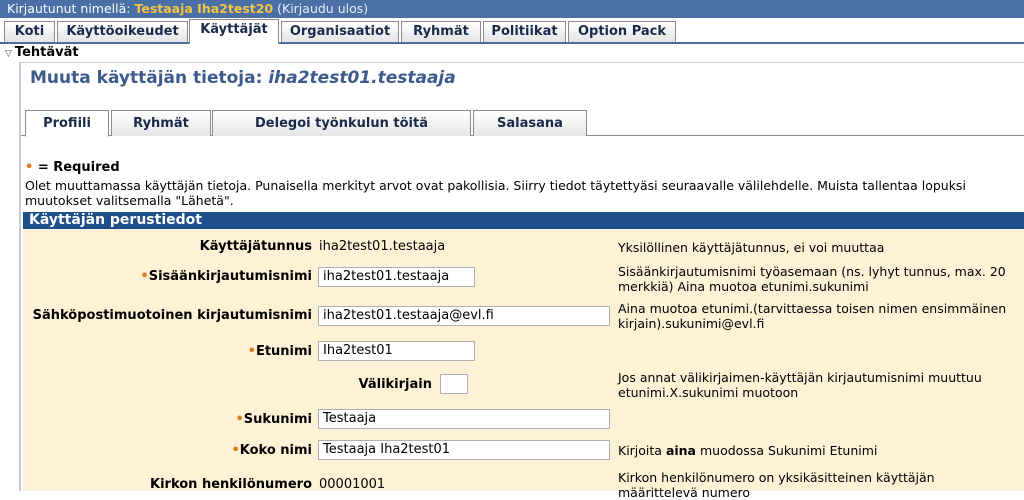 The height and width of the screenshot is (500, 1024). I want to click on login-name-input: iha2test01.testaaja, so click(396, 277).